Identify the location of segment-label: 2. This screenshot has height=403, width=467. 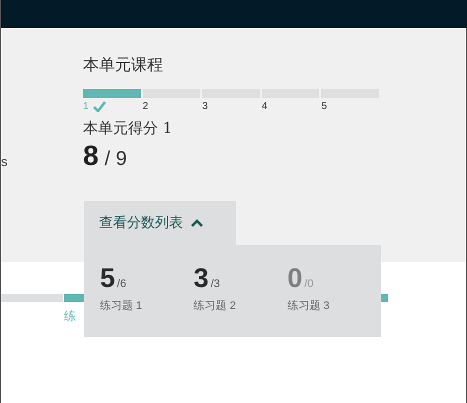
(145, 106).